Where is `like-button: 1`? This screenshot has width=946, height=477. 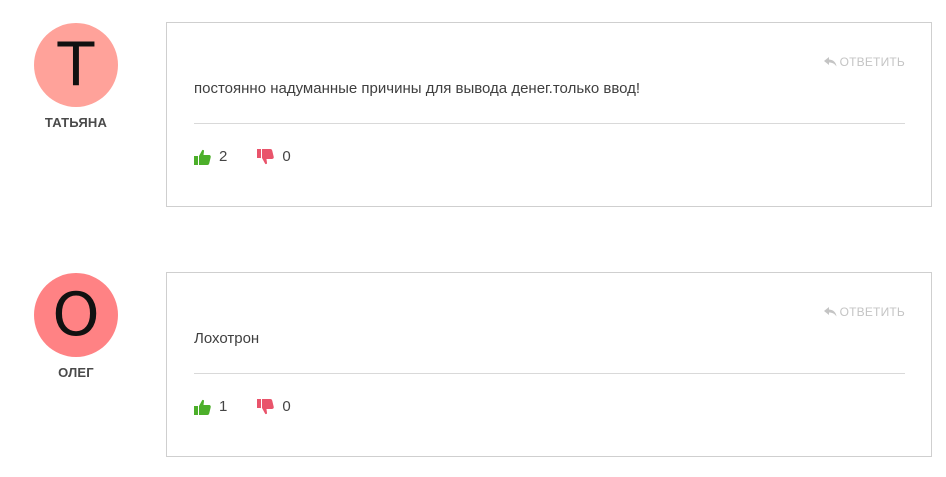 like-button: 1 is located at coordinates (210, 406).